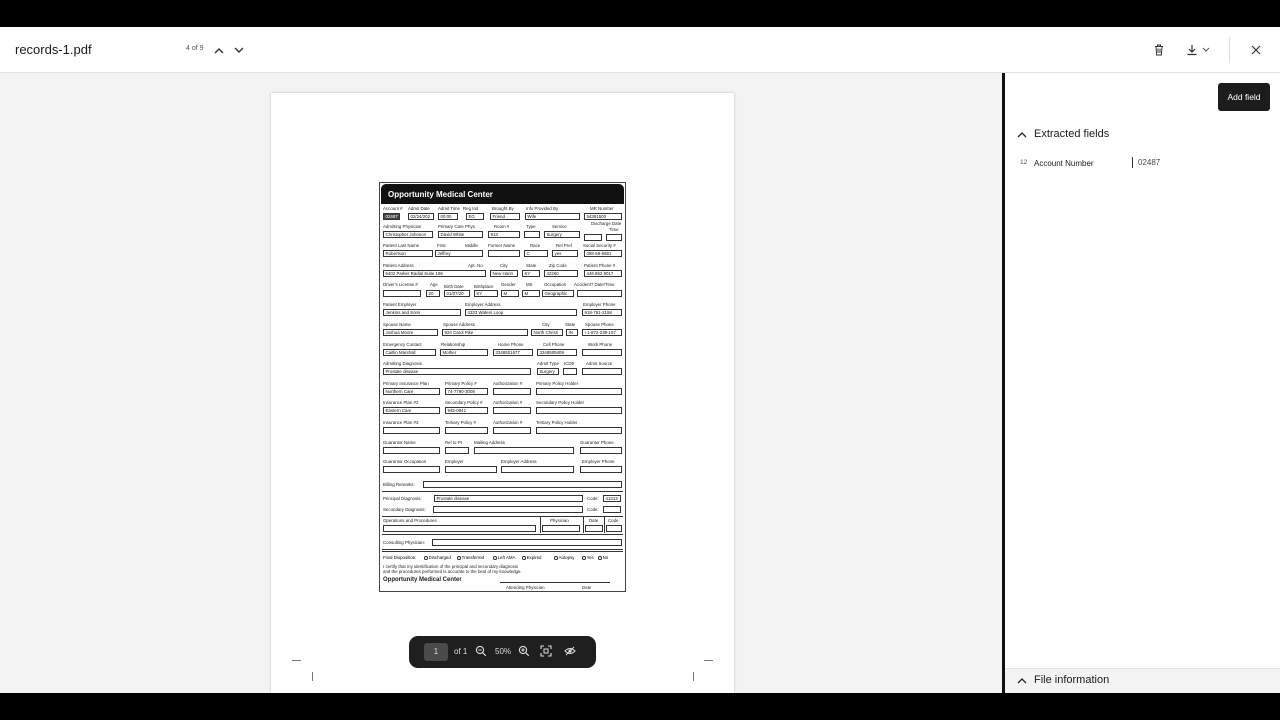 The image size is (1280, 720). What do you see at coordinates (401, 402) in the screenshot?
I see `form-label: Insurance Plan #2` at bounding box center [401, 402].